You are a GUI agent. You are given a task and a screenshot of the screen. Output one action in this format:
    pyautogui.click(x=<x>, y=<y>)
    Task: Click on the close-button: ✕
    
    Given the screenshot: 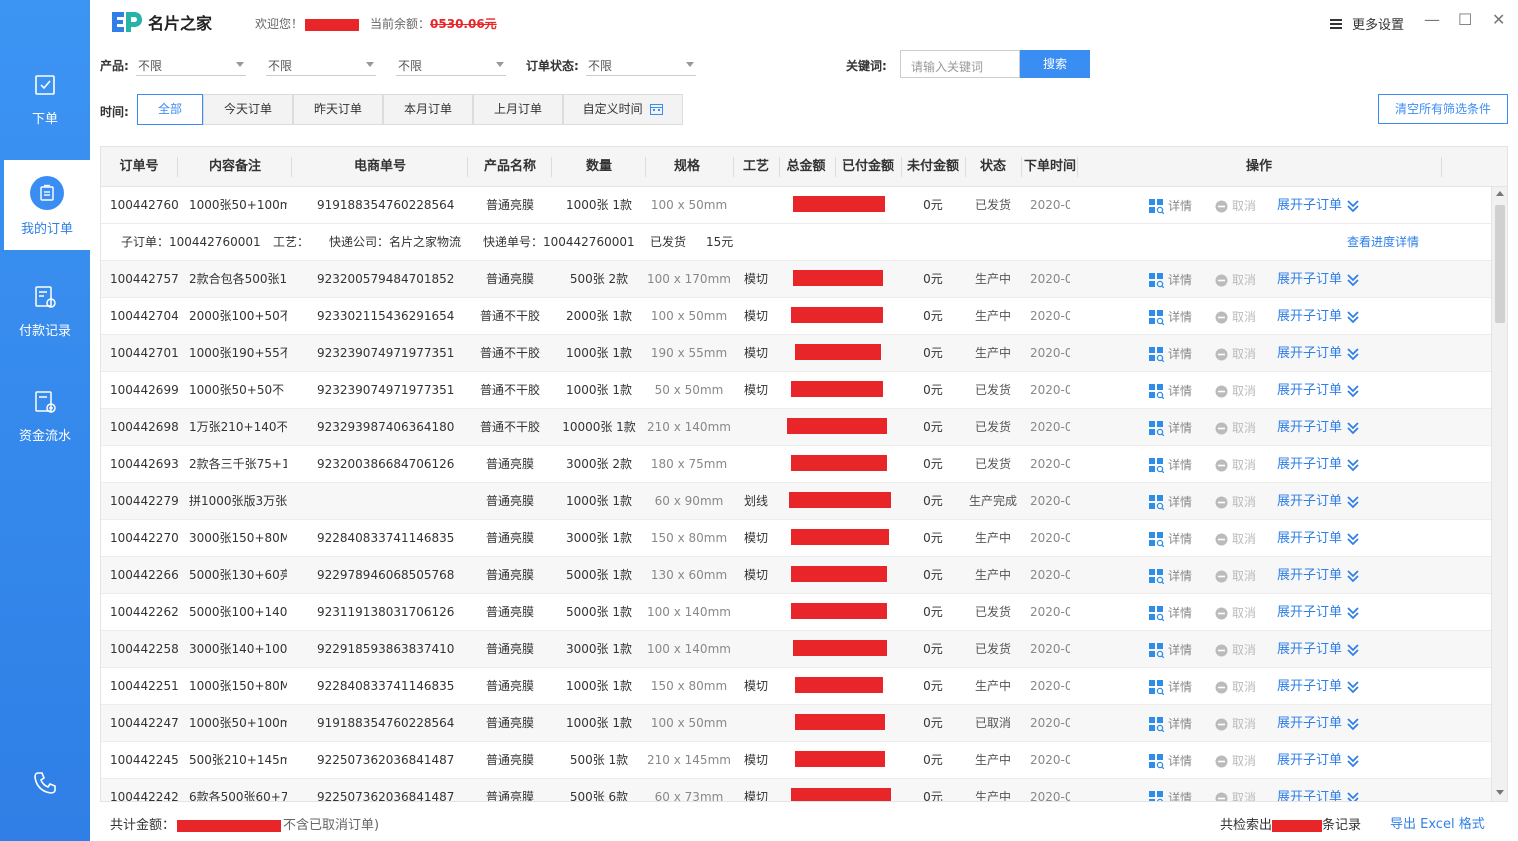 What is the action you would take?
    pyautogui.click(x=1498, y=19)
    